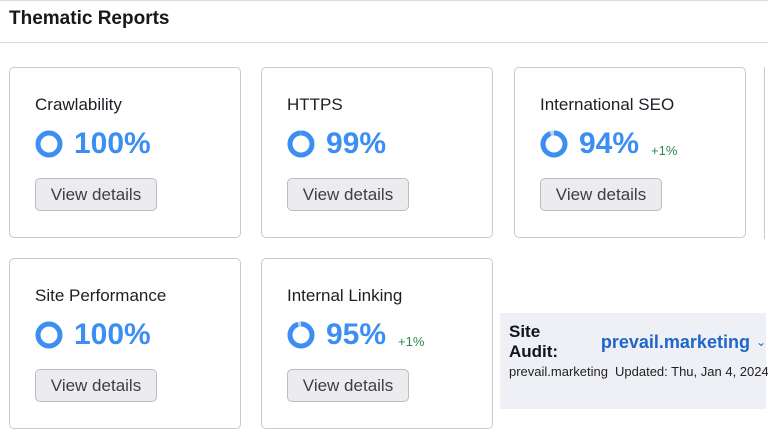 The width and height of the screenshot is (768, 448). What do you see at coordinates (558, 371) in the screenshot?
I see `site-audit-project-name: prevail.marketing` at bounding box center [558, 371].